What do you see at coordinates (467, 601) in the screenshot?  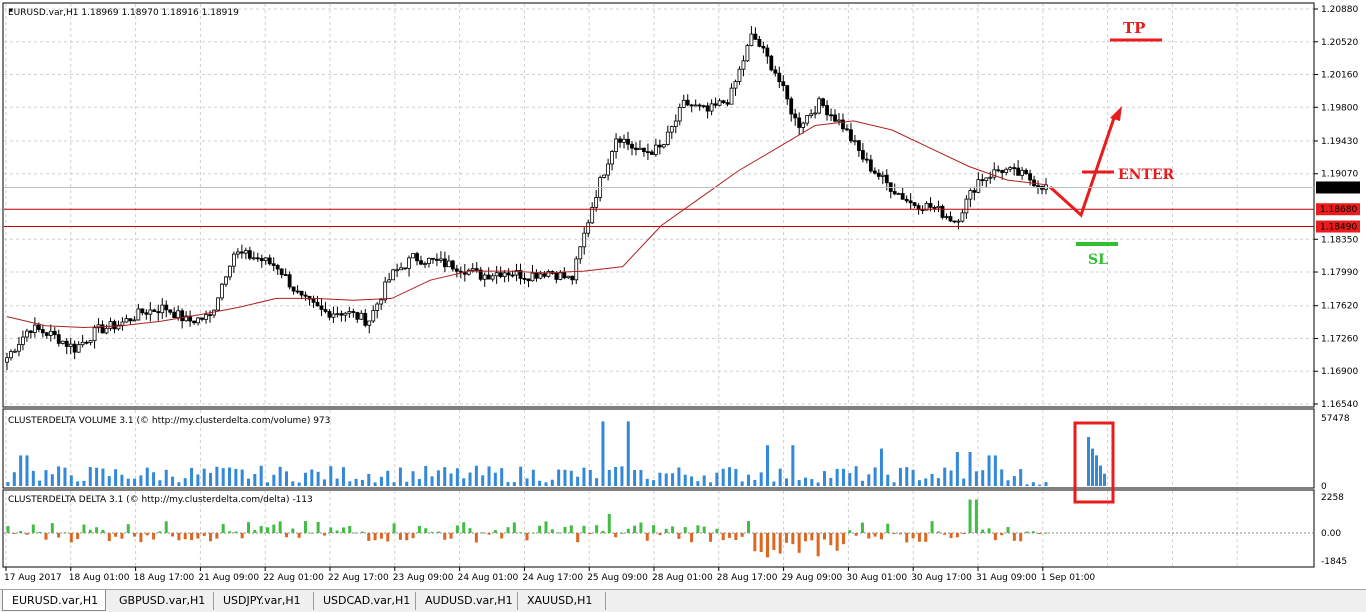 I see `tab-audusd: AUDUSD.var,H1` at bounding box center [467, 601].